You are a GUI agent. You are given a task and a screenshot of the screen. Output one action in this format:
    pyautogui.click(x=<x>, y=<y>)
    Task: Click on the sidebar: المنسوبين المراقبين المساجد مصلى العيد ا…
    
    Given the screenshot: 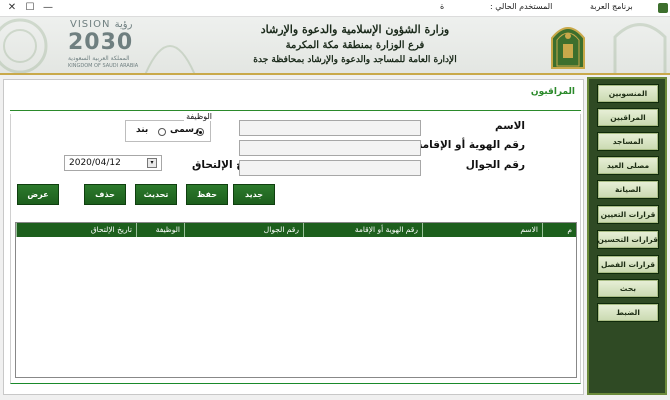 What is the action you would take?
    pyautogui.click(x=627, y=236)
    